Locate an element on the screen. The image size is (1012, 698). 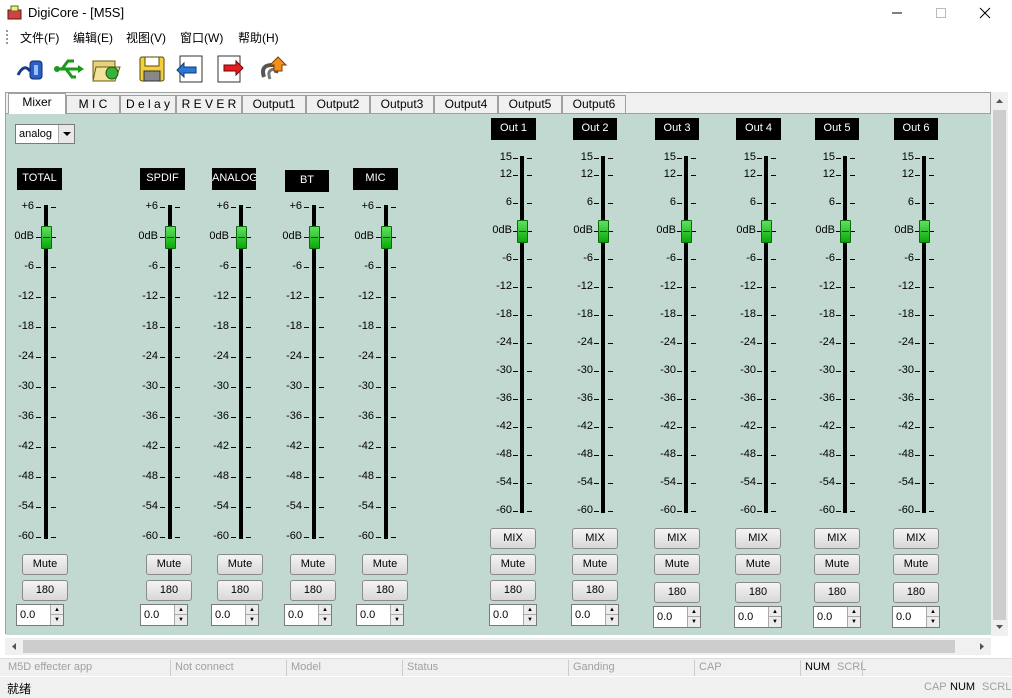
connect-icon is located at coordinates (30, 69).